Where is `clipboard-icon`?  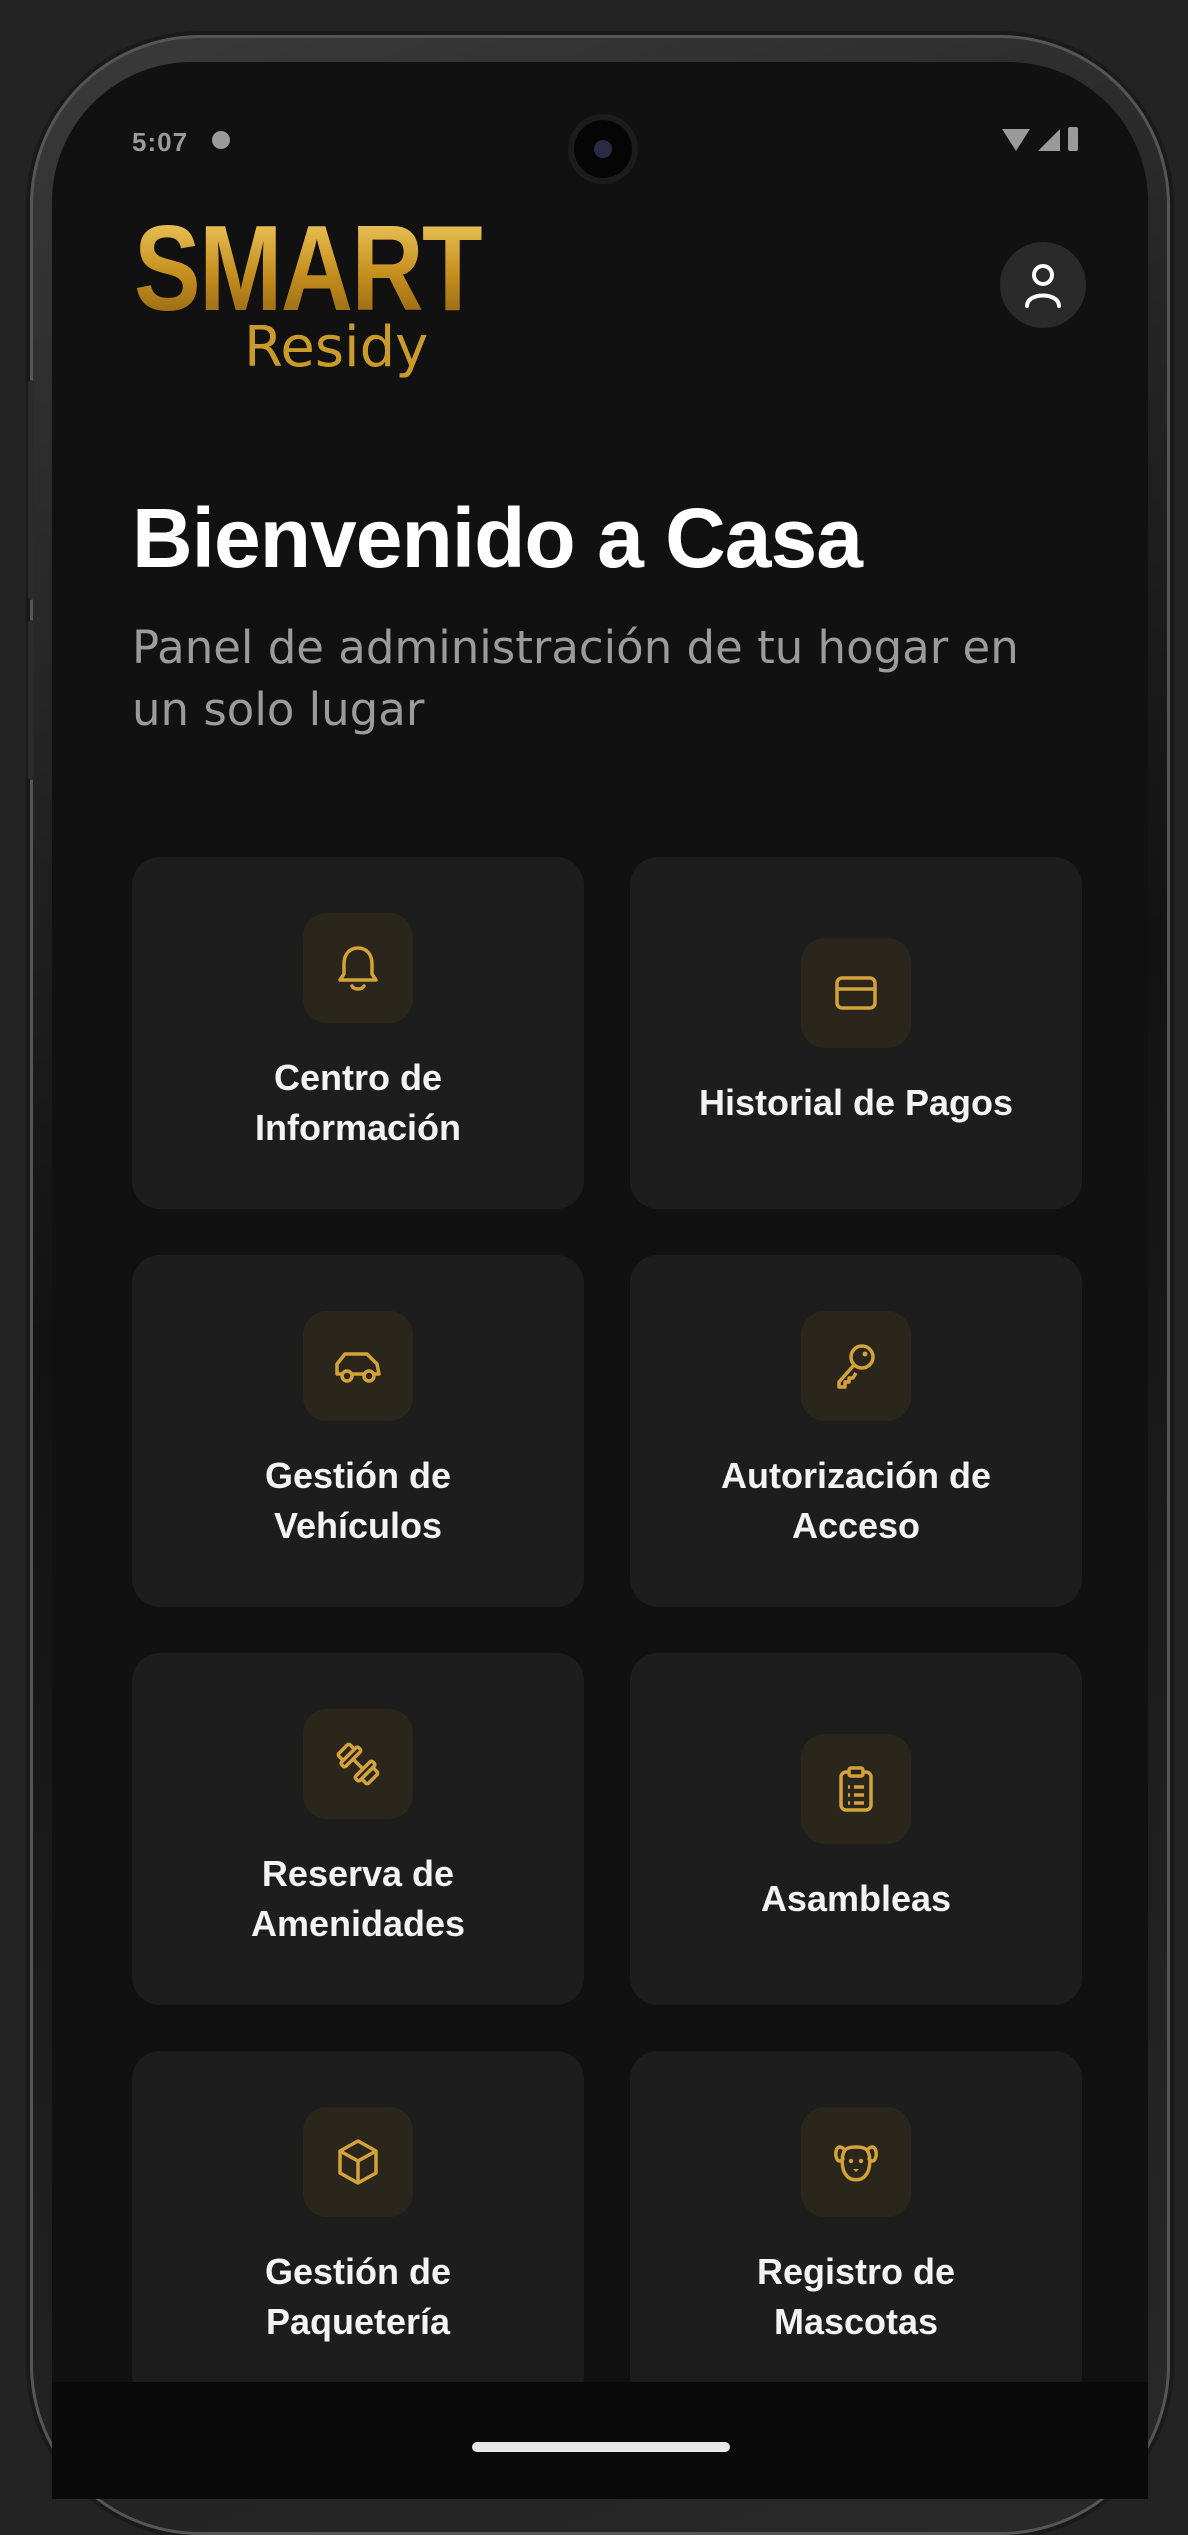
clipboard-icon is located at coordinates (856, 1789).